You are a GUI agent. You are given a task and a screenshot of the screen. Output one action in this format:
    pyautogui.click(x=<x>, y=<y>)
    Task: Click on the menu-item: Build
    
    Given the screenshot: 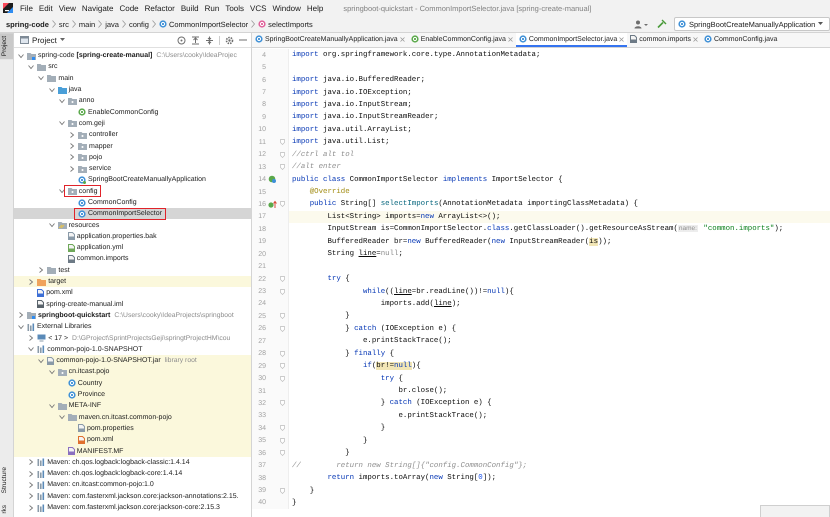 What is the action you would take?
    pyautogui.click(x=189, y=8)
    